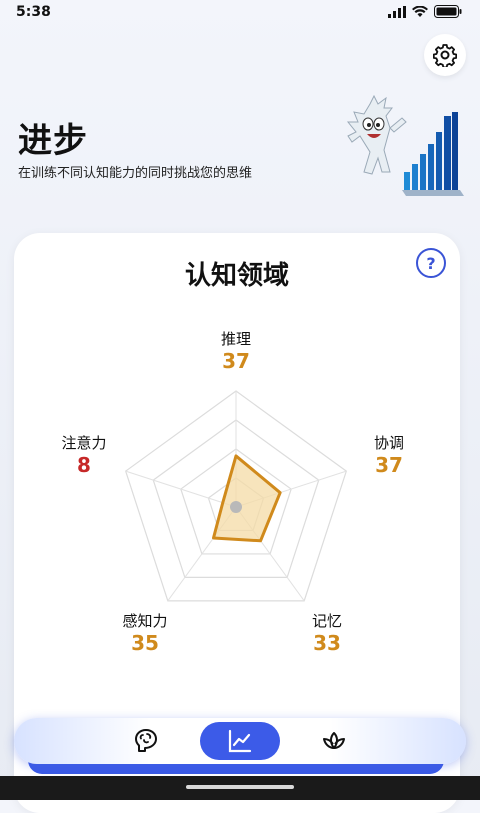 Image resolution: width=480 pixels, height=813 pixels. I want to click on page-title: 进步, so click(53, 141).